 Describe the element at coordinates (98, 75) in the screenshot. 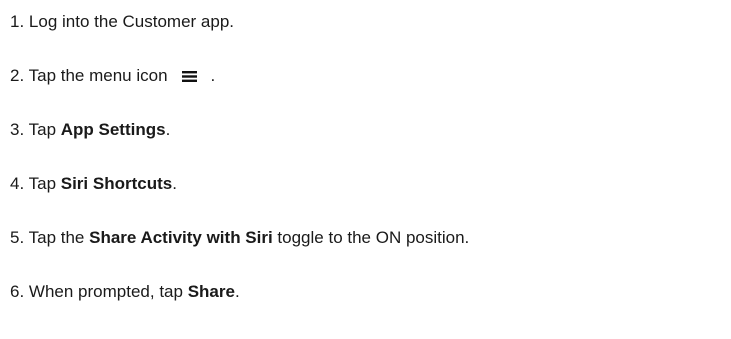

I see `step-text: Tap the menu icon` at that location.